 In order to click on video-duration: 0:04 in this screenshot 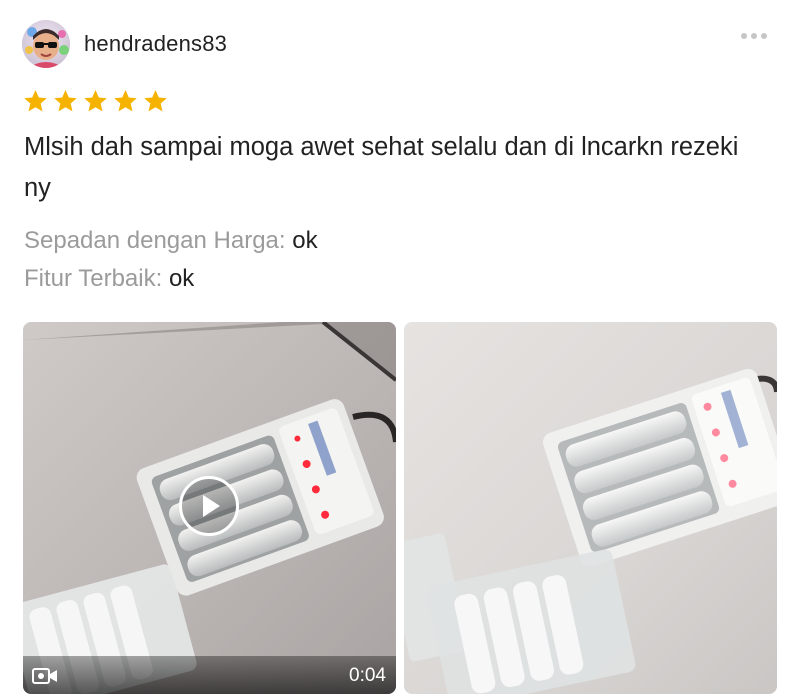, I will do `click(367, 675)`.